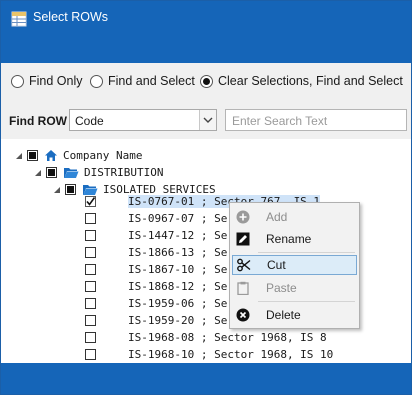 This screenshot has width=412, height=395. Describe the element at coordinates (151, 81) in the screenshot. I see `radio-find-and-select-label: Find and Select` at that location.